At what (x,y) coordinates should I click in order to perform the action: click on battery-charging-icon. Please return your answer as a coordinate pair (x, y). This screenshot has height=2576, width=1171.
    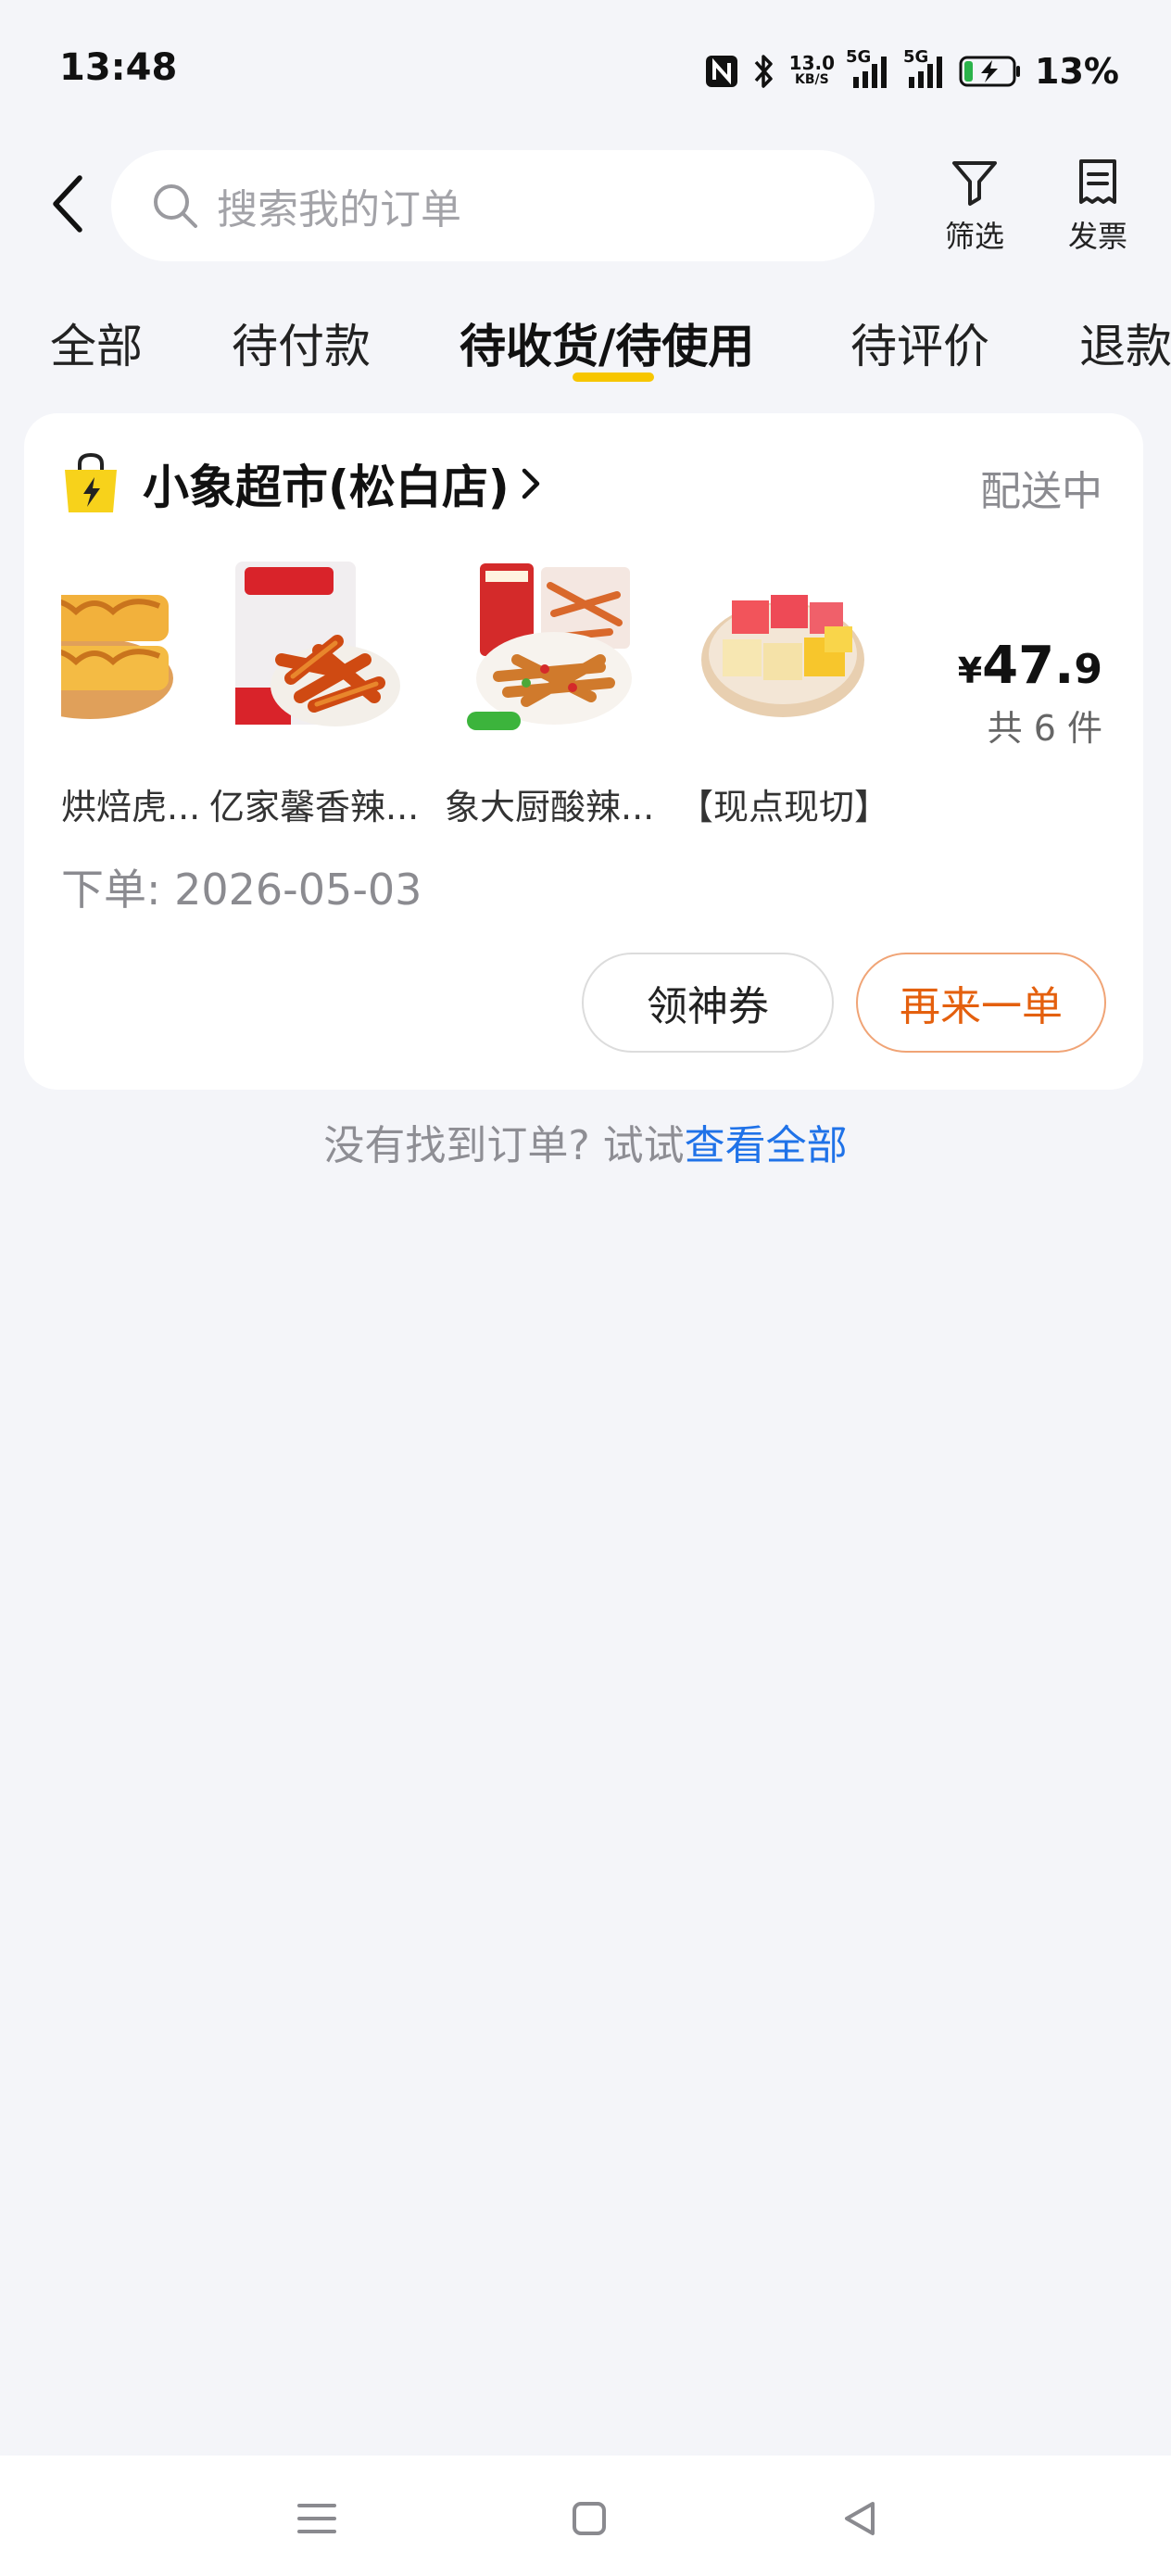
    Looking at the image, I should click on (991, 72).